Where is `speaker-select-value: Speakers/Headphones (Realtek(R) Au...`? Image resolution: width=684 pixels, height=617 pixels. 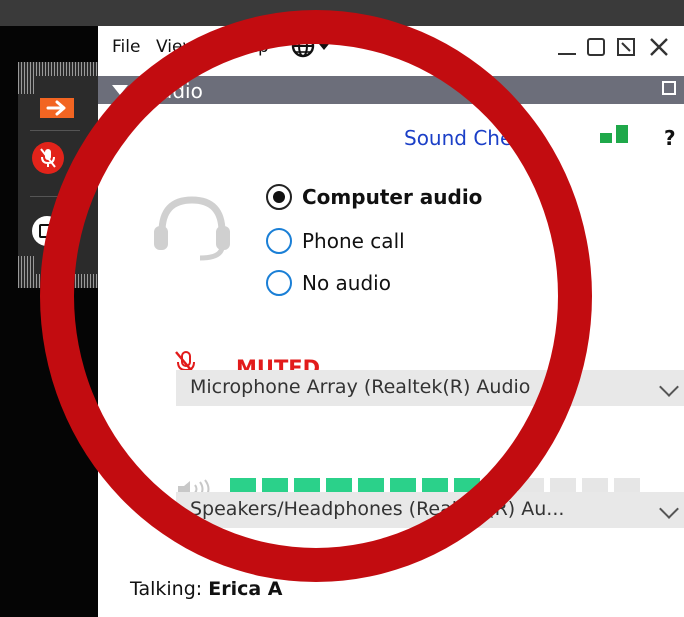 speaker-select-value: Speakers/Headphones (Realtek(R) Au... is located at coordinates (377, 509).